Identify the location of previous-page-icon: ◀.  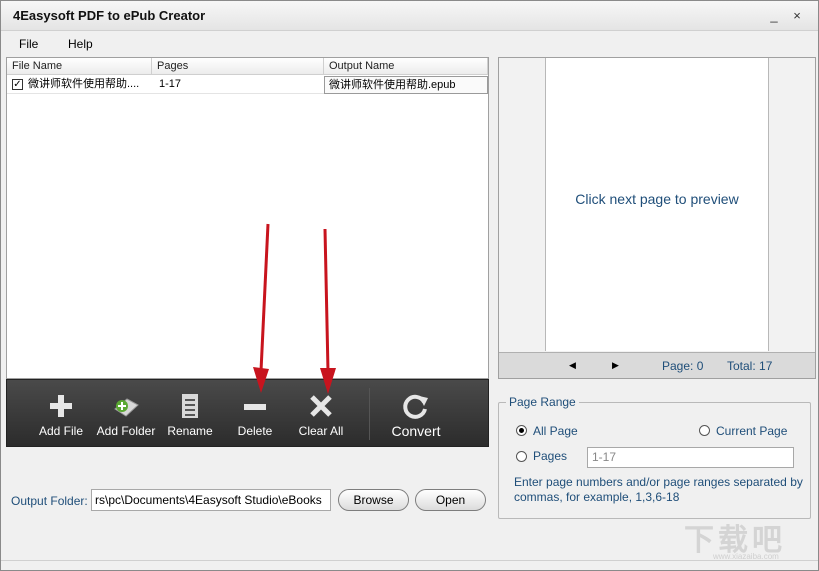
(572, 365).